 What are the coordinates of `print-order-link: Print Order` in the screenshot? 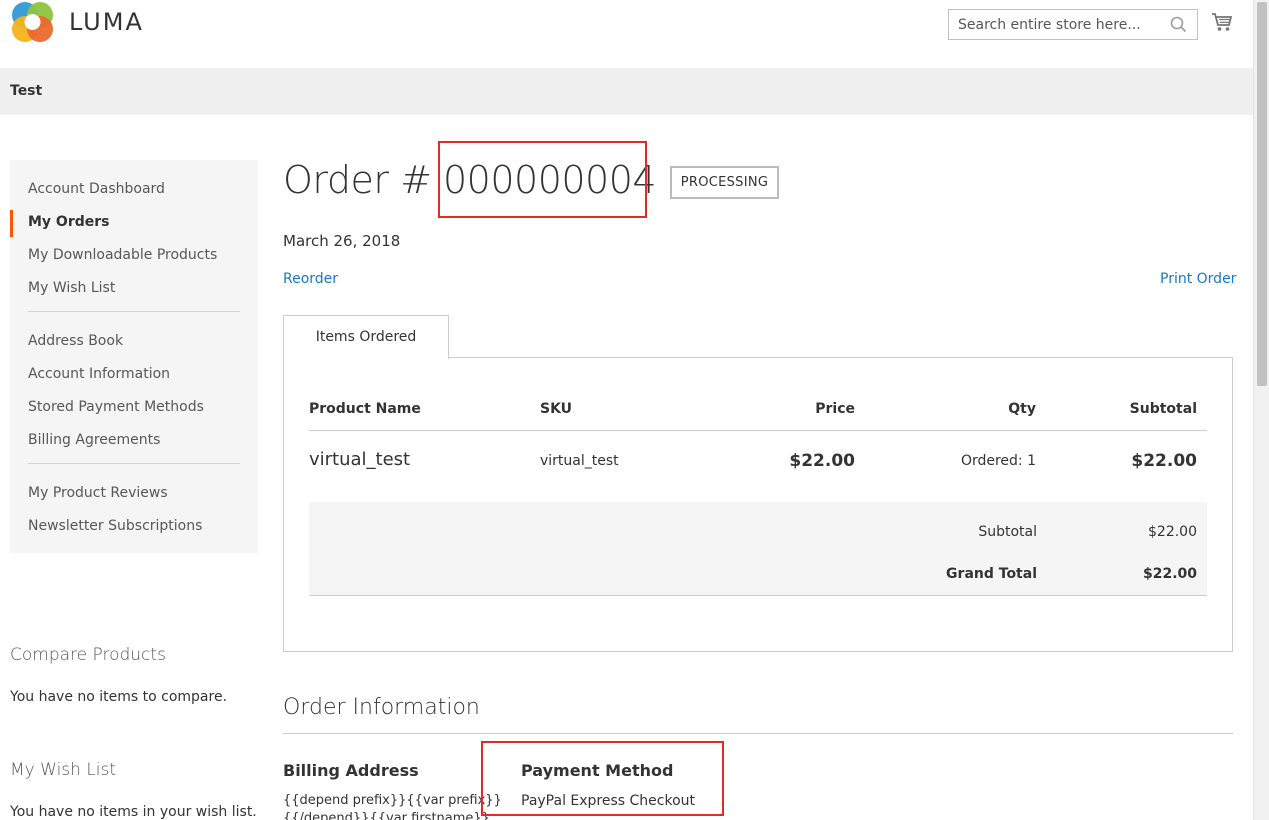 It's located at (1198, 279).